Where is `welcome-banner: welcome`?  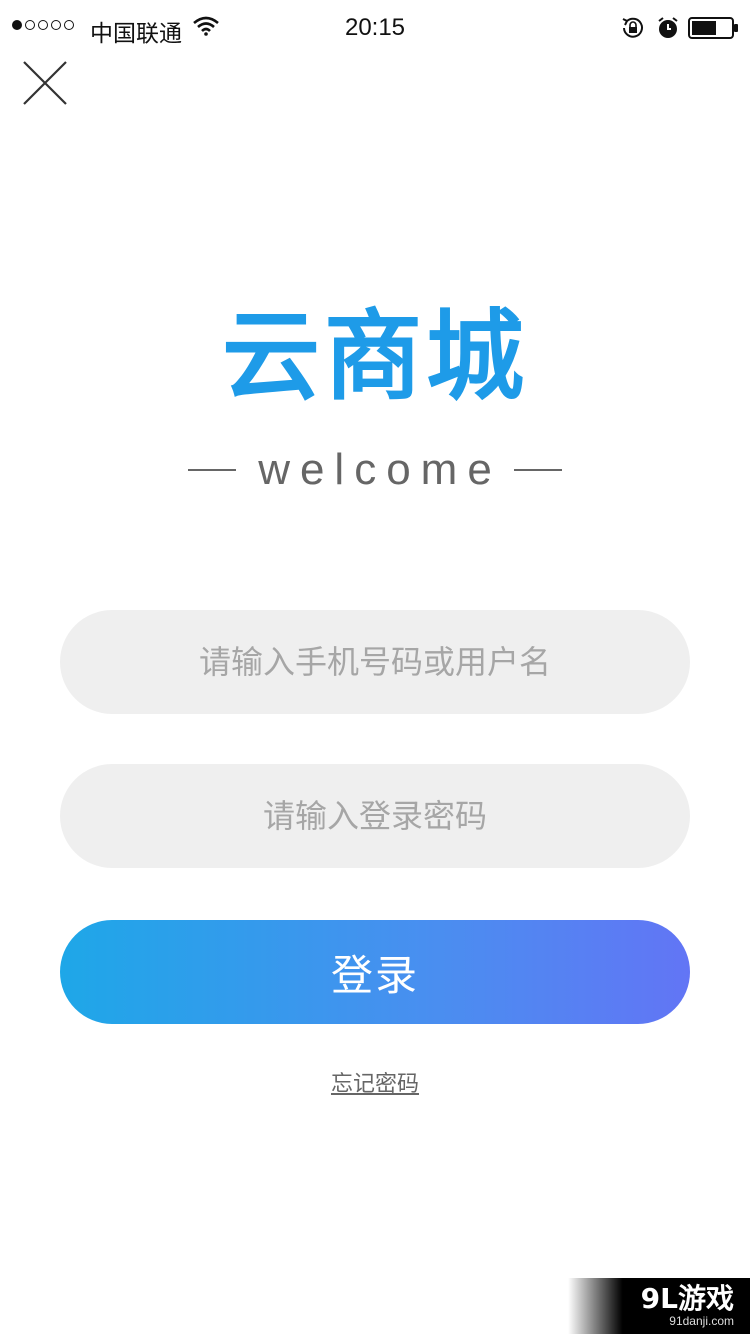
welcome-banner: welcome is located at coordinates (375, 470).